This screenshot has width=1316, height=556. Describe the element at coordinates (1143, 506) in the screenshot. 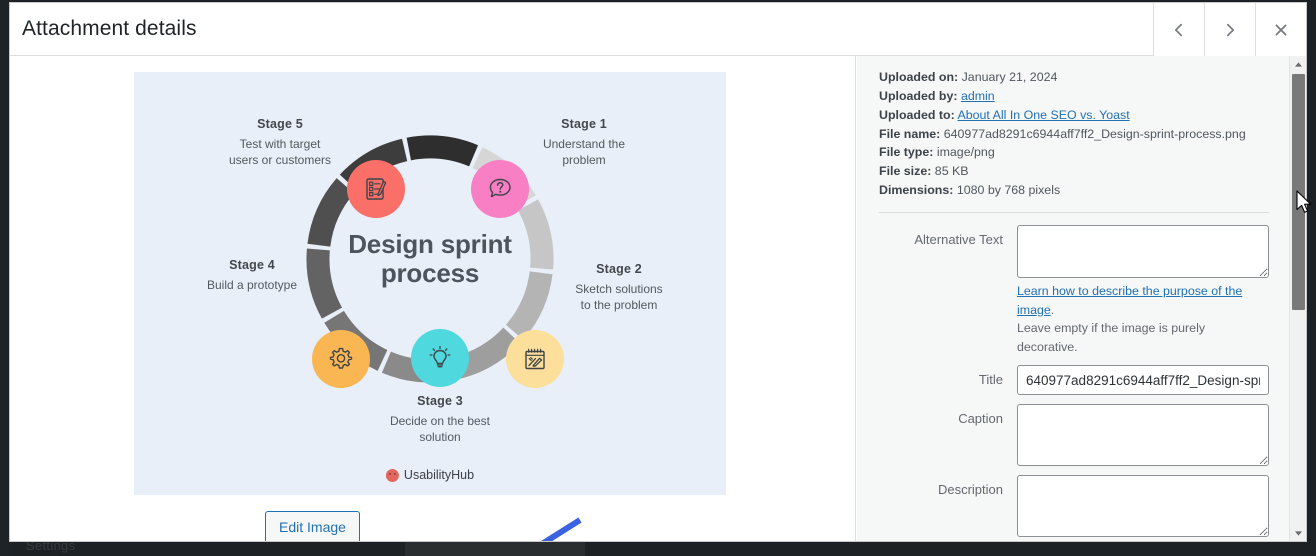

I see `description-input` at that location.